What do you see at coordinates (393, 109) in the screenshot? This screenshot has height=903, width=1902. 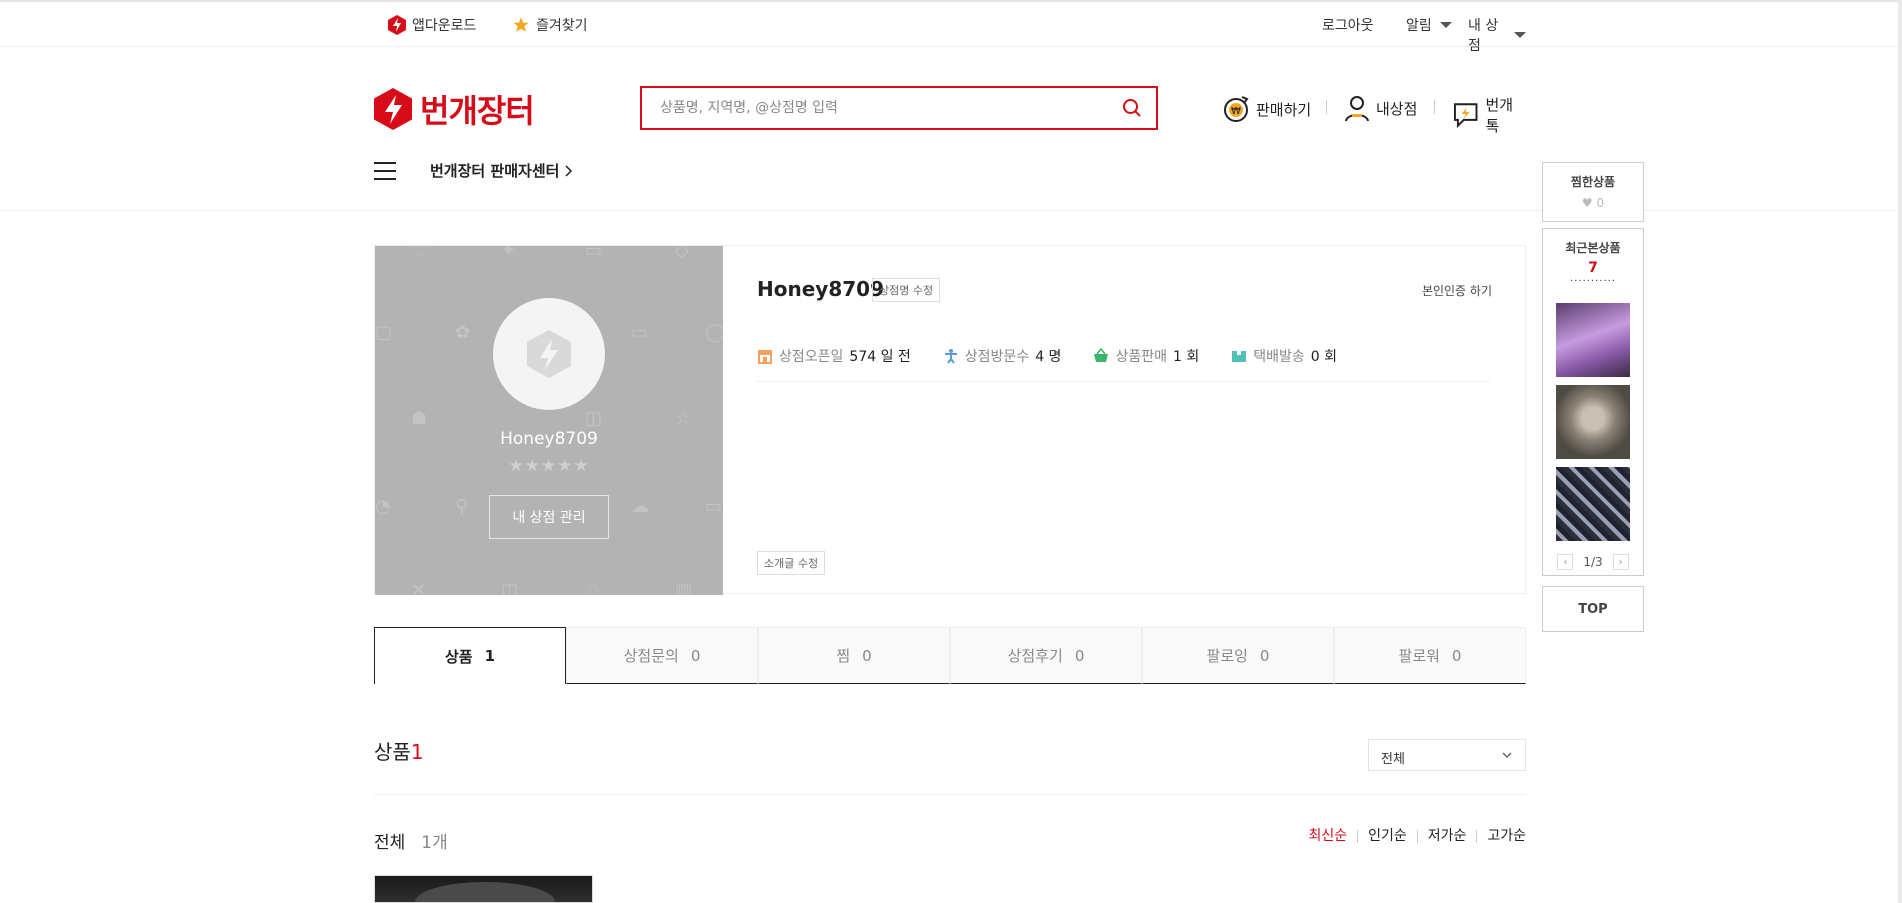 I see `lightning-logo-icon` at bounding box center [393, 109].